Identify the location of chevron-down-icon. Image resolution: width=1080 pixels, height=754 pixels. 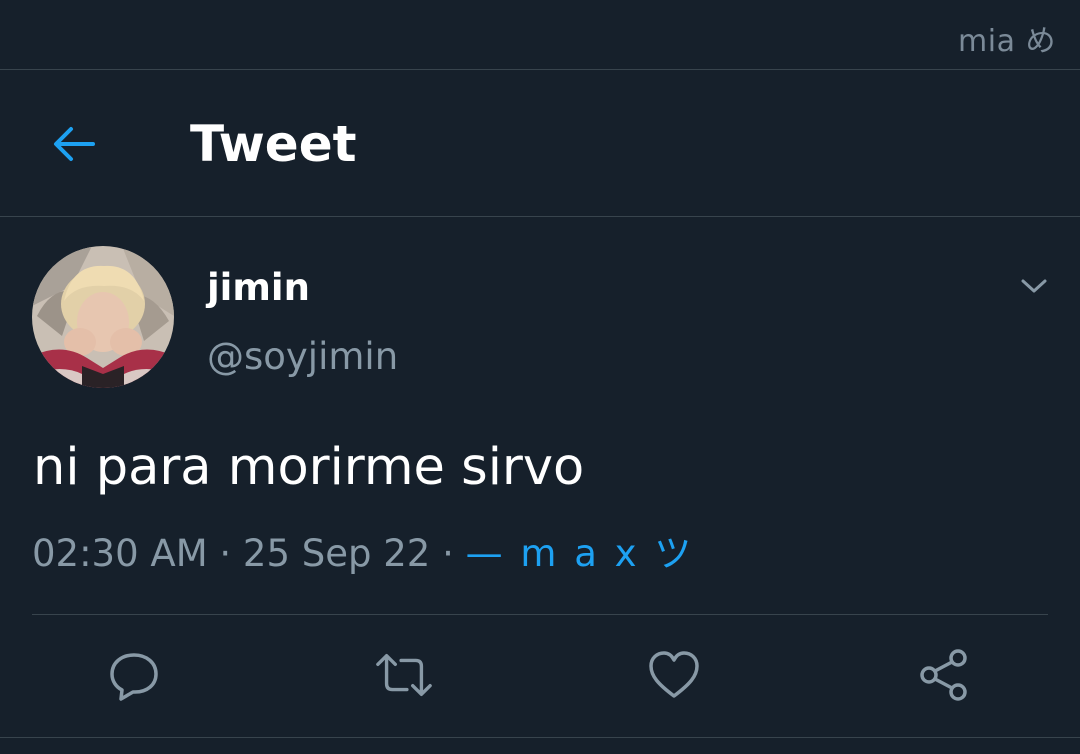
(1034, 286).